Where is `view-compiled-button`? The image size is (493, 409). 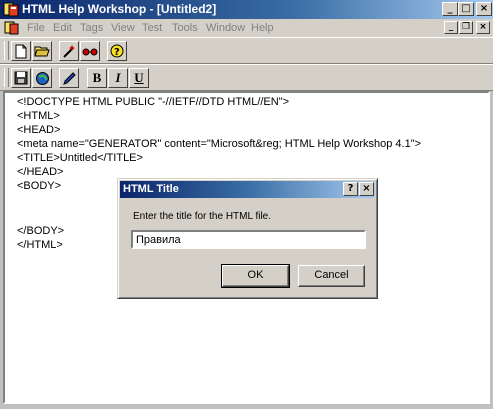 view-compiled-button is located at coordinates (90, 51).